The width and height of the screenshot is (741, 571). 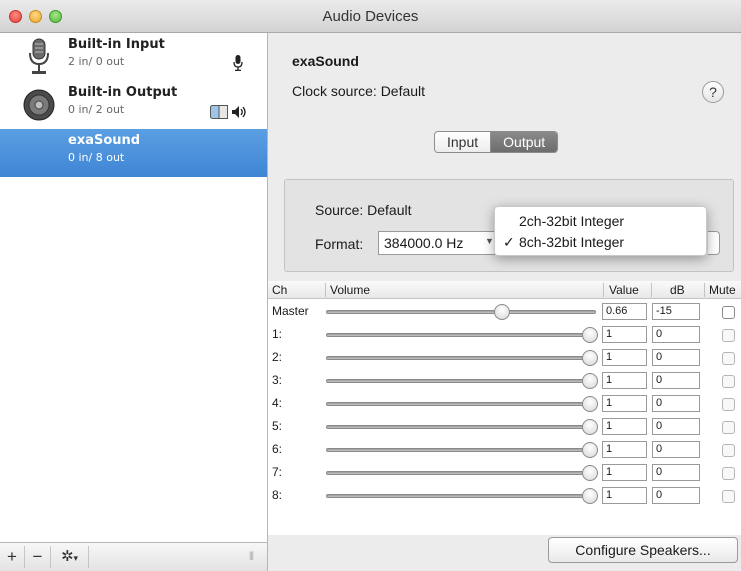 What do you see at coordinates (713, 92) in the screenshot?
I see `help-button: ?` at bounding box center [713, 92].